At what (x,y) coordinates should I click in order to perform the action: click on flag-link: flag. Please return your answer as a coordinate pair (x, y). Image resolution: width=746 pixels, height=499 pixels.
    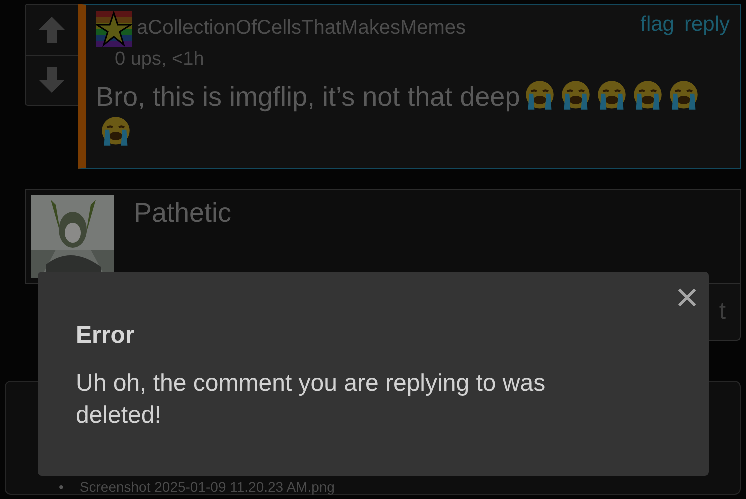
    Looking at the image, I should click on (657, 25).